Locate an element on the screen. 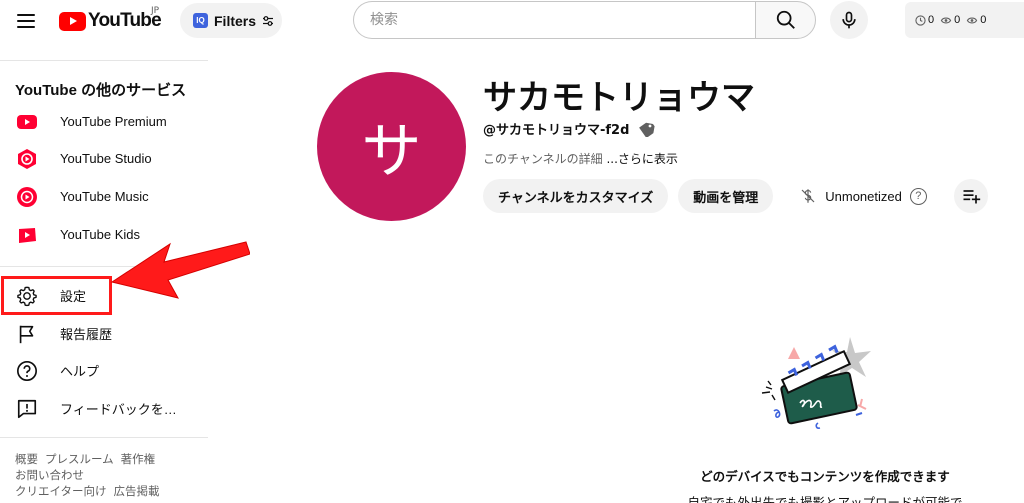  youtube-play-icon is located at coordinates (72, 21).